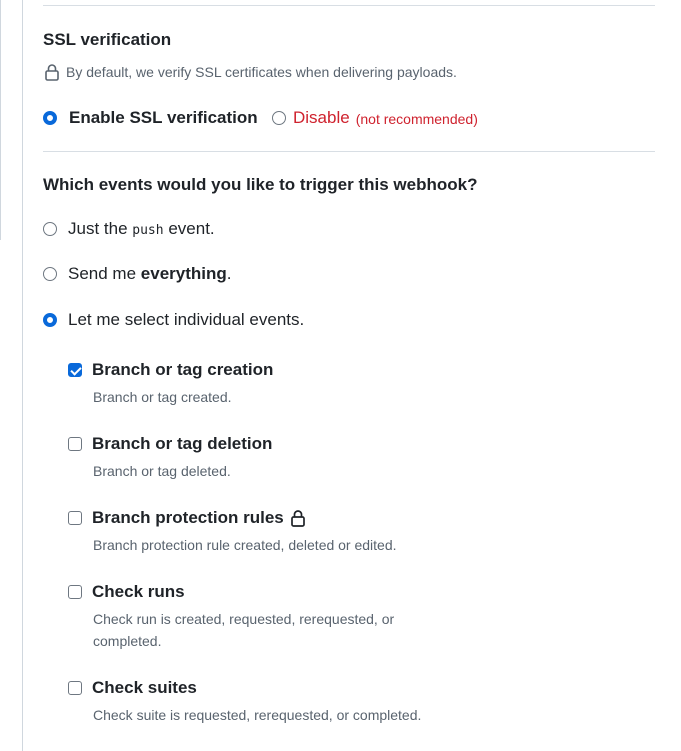 This screenshot has height=751, width=681. What do you see at coordinates (182, 444) in the screenshot?
I see `event-title: Branch or tag deletion` at bounding box center [182, 444].